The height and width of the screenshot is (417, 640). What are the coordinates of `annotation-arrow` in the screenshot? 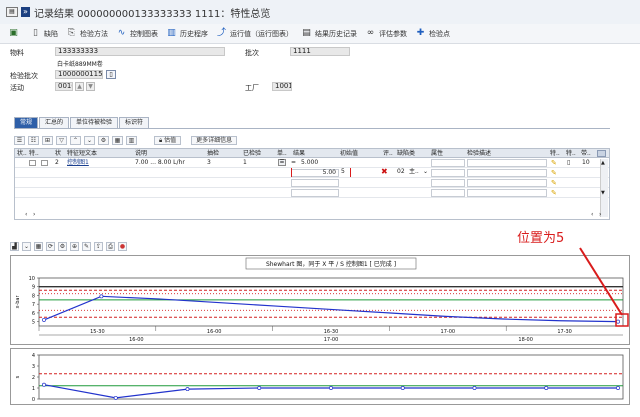 It's located at (601, 281).